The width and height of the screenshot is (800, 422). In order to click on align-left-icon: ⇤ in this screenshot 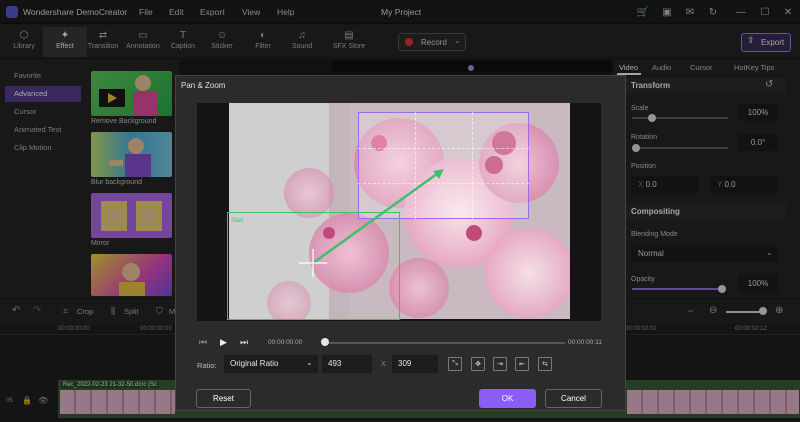, I will do `click(522, 364)`.